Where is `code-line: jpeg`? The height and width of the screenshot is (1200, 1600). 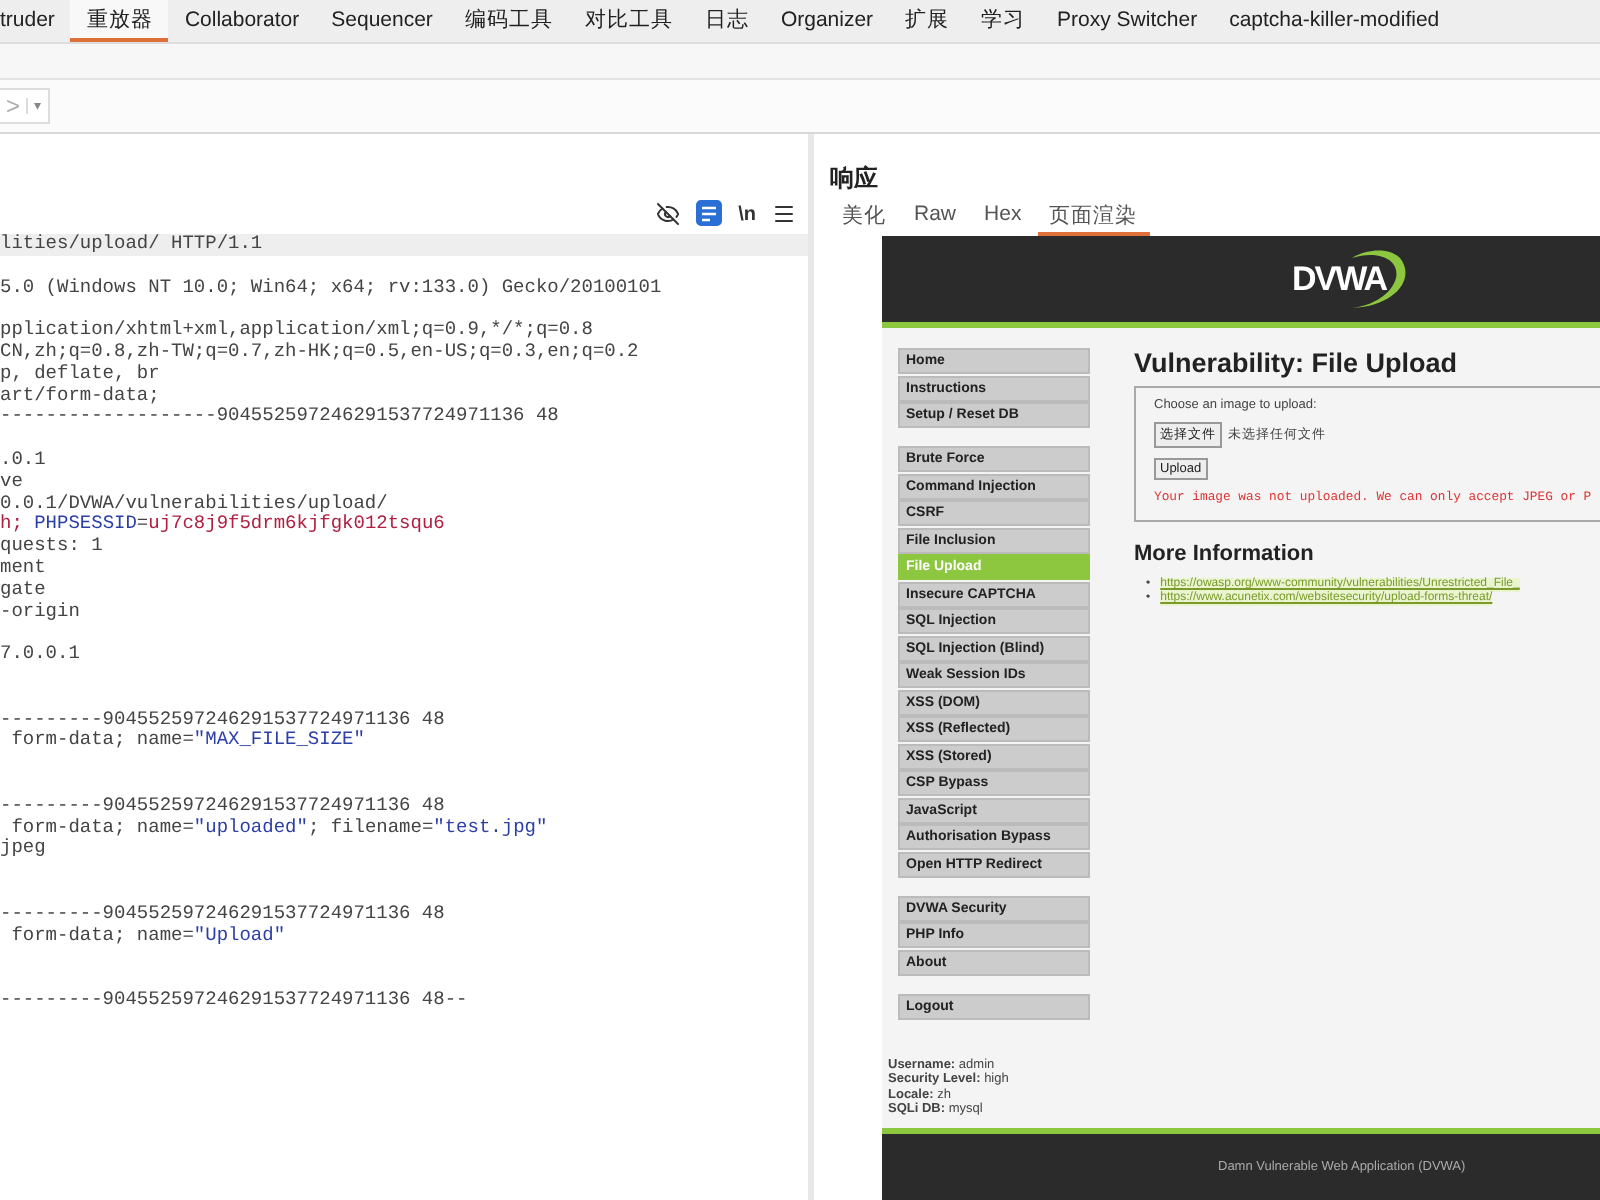
code-line: jpeg is located at coordinates (24, 849).